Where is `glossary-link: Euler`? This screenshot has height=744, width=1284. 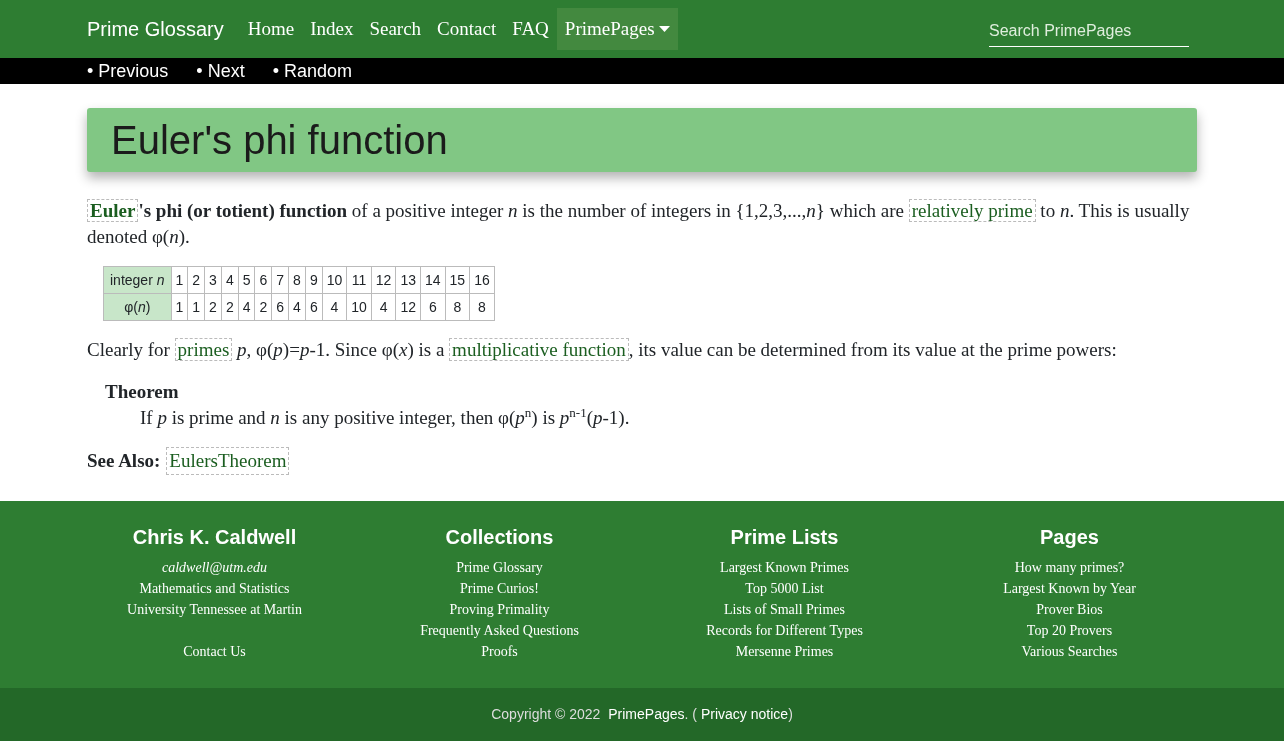 glossary-link: Euler is located at coordinates (113, 210).